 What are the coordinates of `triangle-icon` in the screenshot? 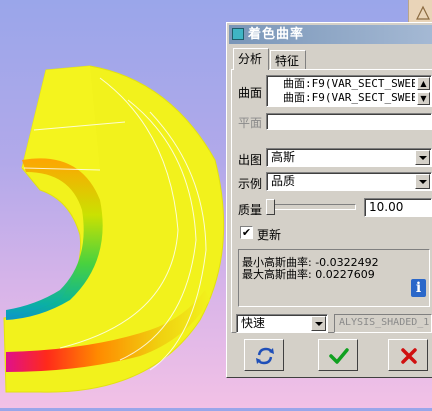 It's located at (423, 12).